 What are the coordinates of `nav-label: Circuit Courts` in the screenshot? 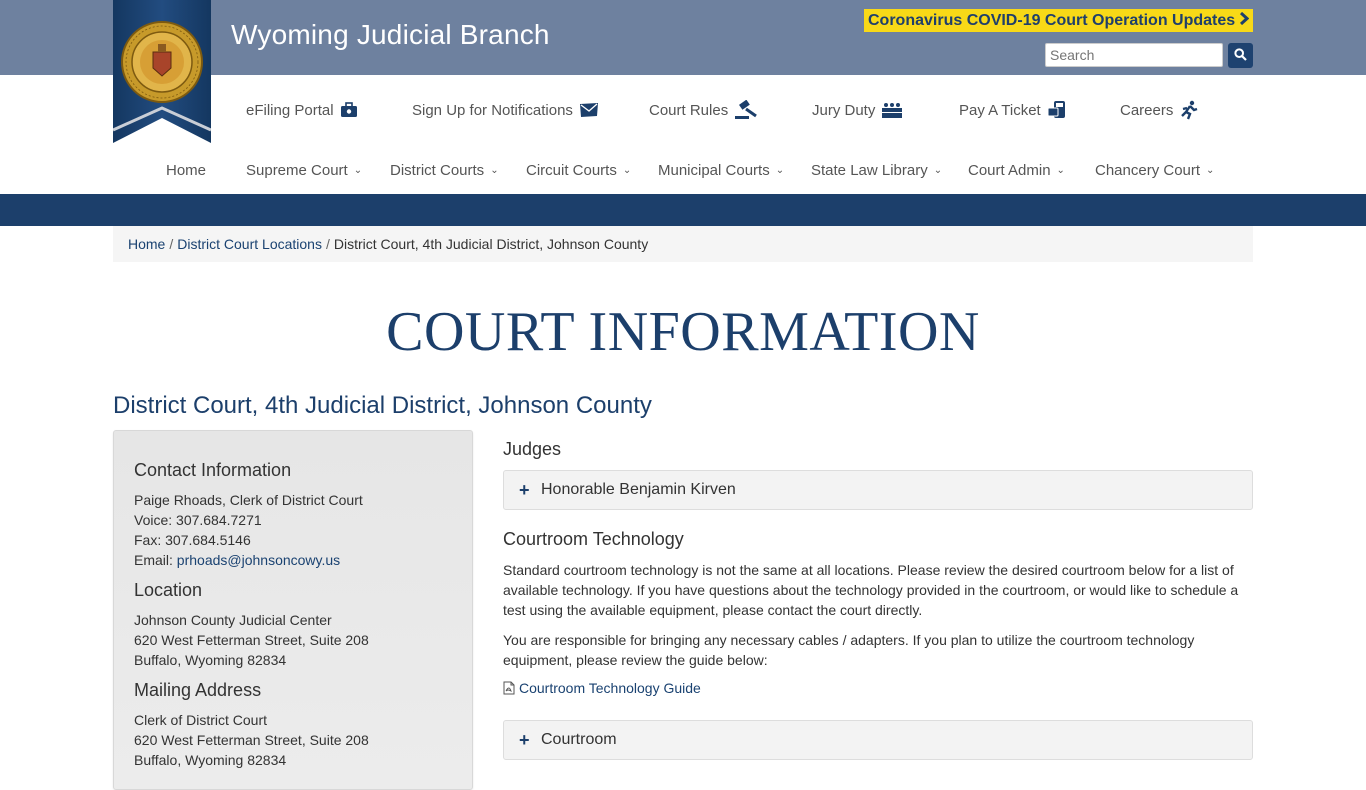 It's located at (571, 170).